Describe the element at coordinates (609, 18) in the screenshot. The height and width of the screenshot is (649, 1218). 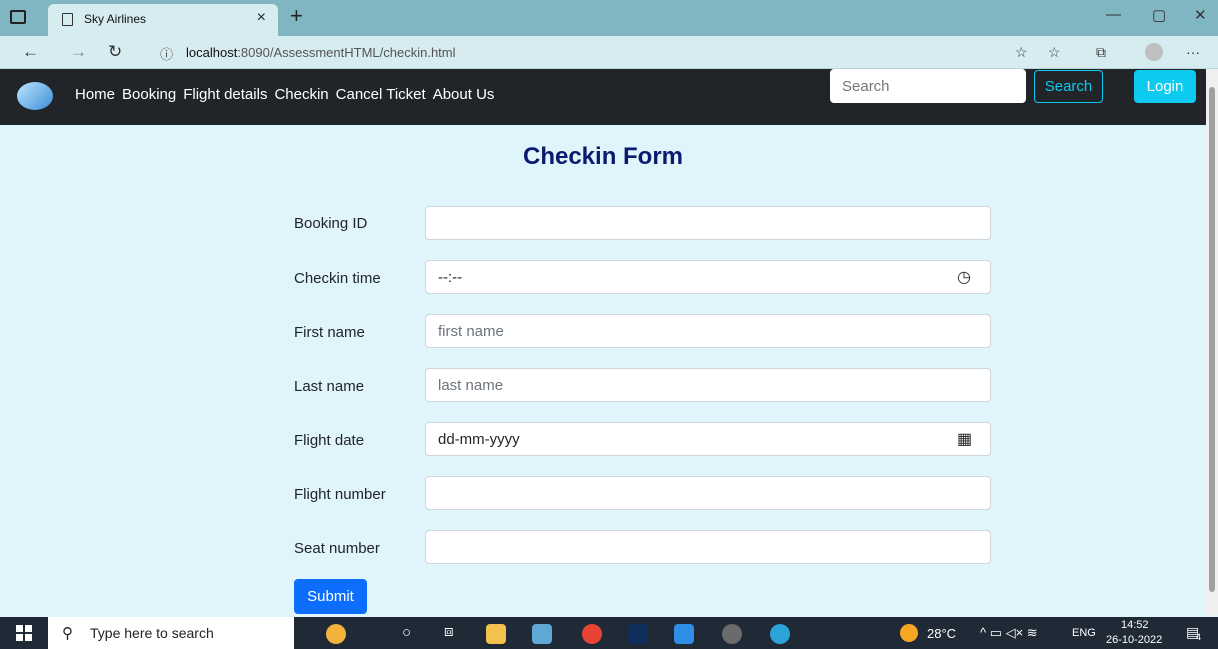
I see `browser-titlebar: Sky Airlines × + — ▢ ✕` at that location.